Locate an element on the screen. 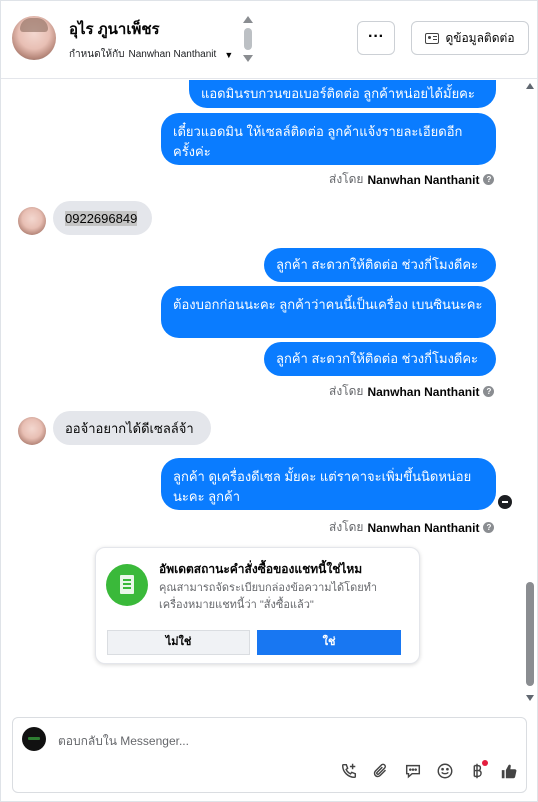  conversation-nav is located at coordinates (248, 39).